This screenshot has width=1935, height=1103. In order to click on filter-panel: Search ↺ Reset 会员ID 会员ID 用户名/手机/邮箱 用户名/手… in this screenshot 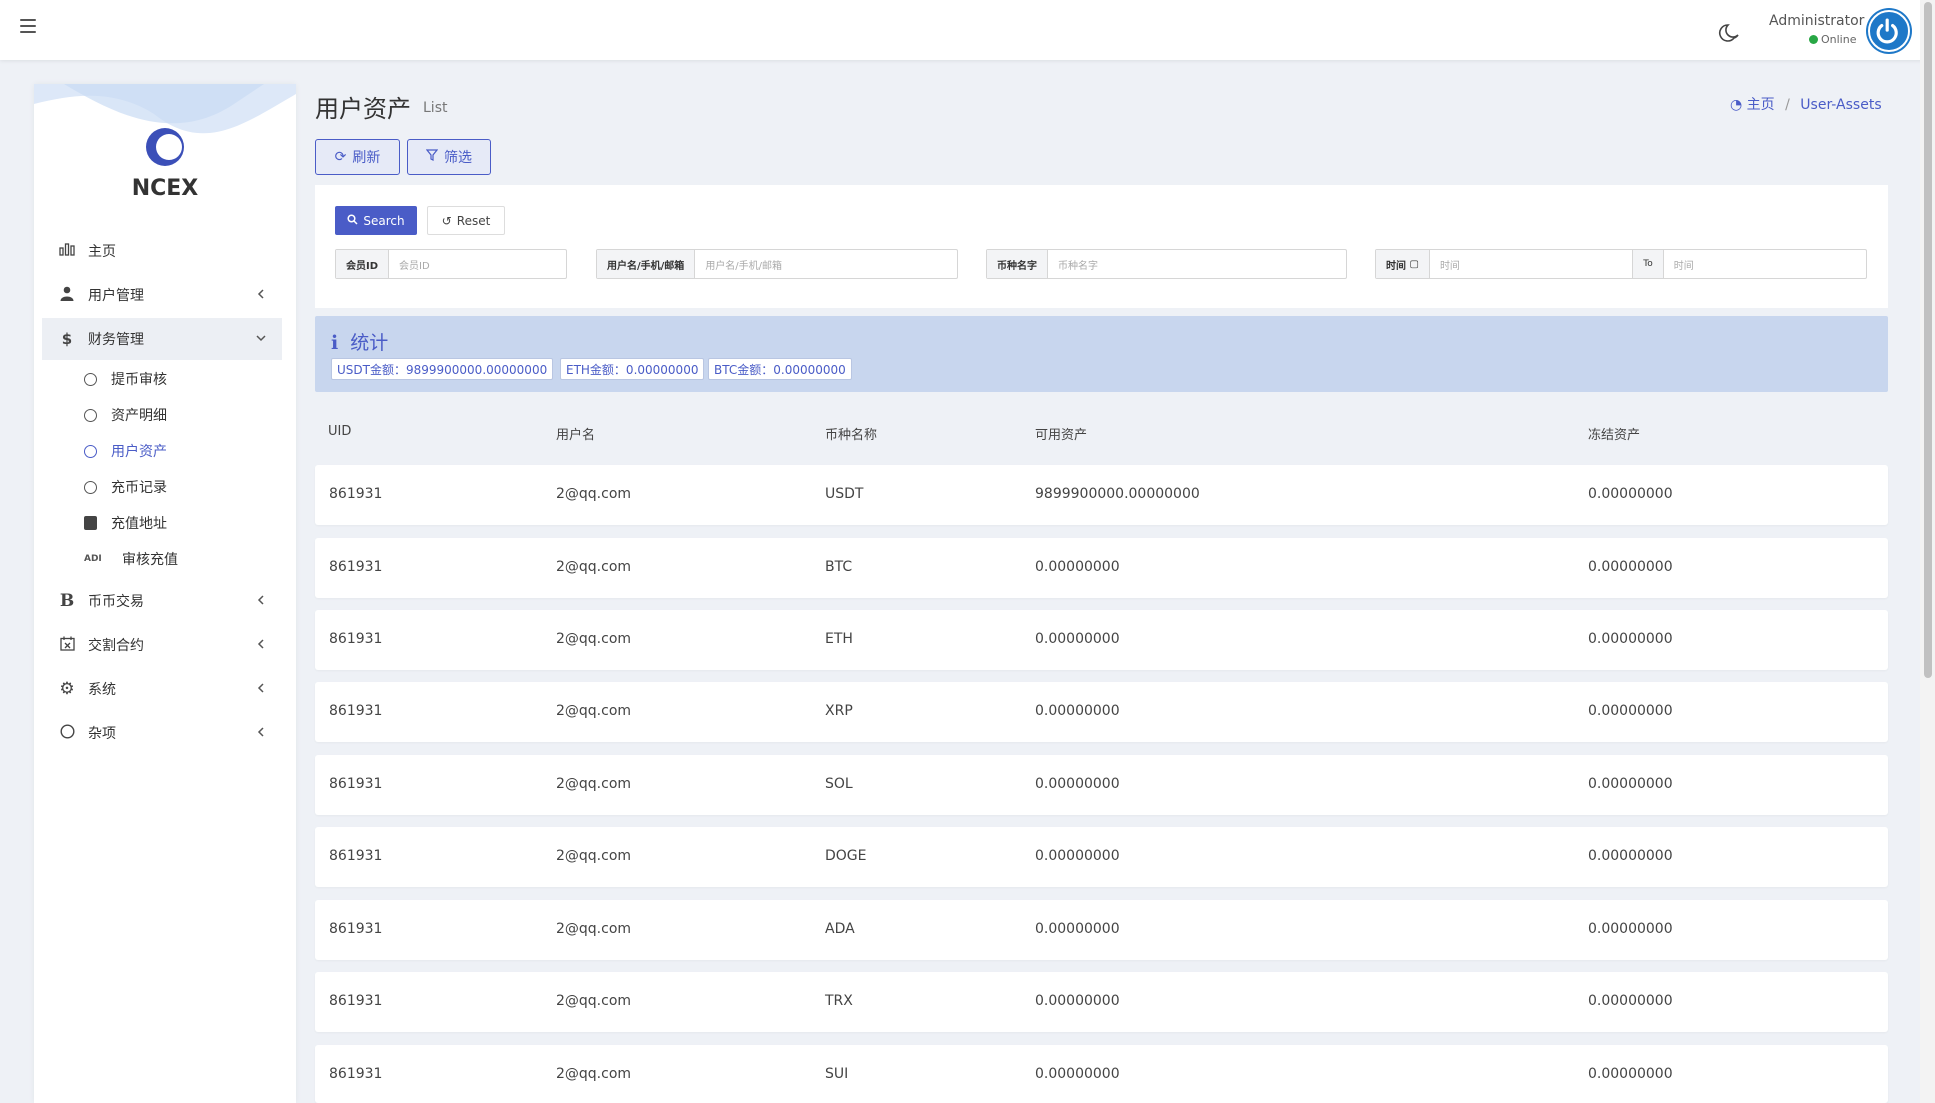, I will do `click(1101, 246)`.